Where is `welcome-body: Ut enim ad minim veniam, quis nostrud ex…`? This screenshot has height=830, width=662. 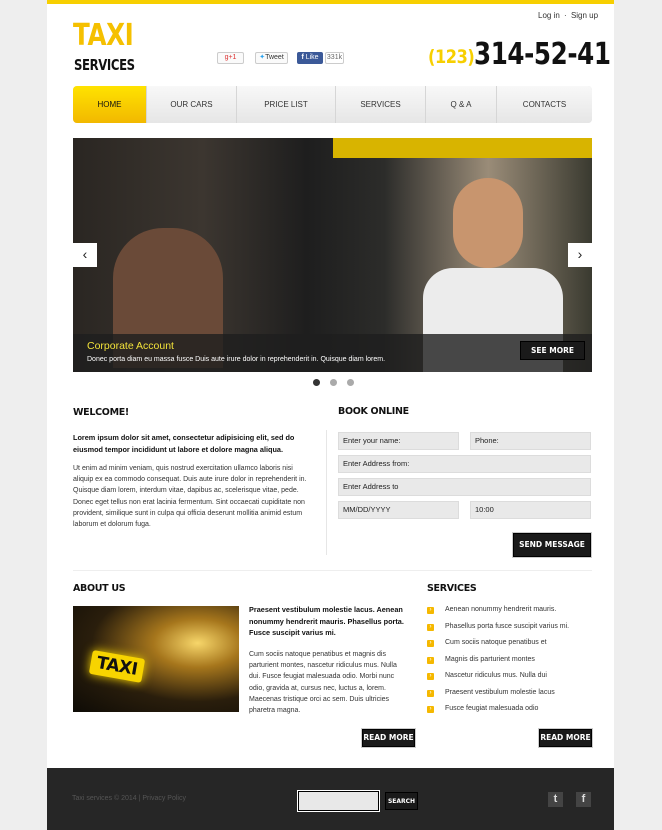
welcome-body: Ut enim ad minim veniam, quis nostrud ex… is located at coordinates (190, 497).